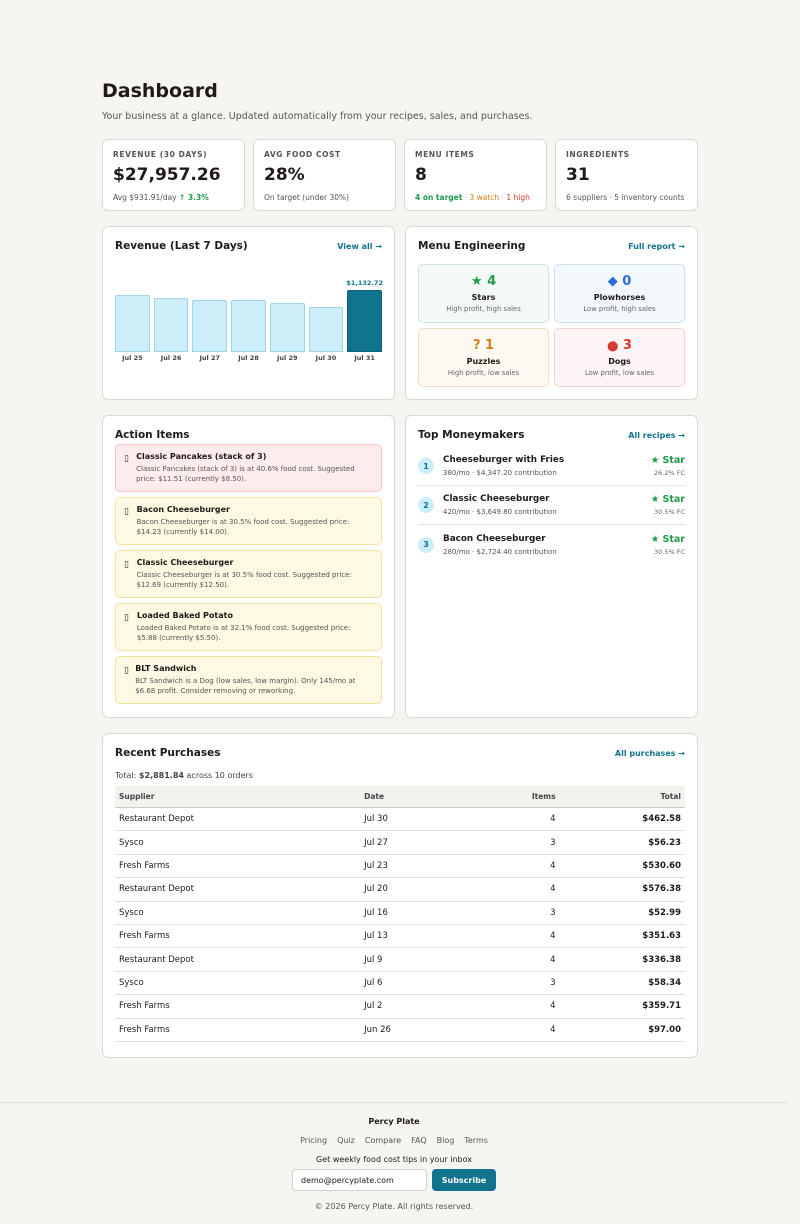 The width and height of the screenshot is (800, 1224). I want to click on full-report-link: Full report →, so click(656, 246).